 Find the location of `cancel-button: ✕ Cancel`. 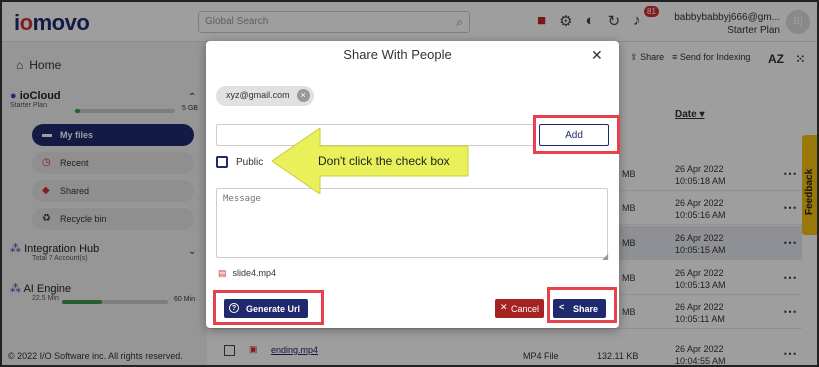

cancel-button: ✕ Cancel is located at coordinates (520, 308).